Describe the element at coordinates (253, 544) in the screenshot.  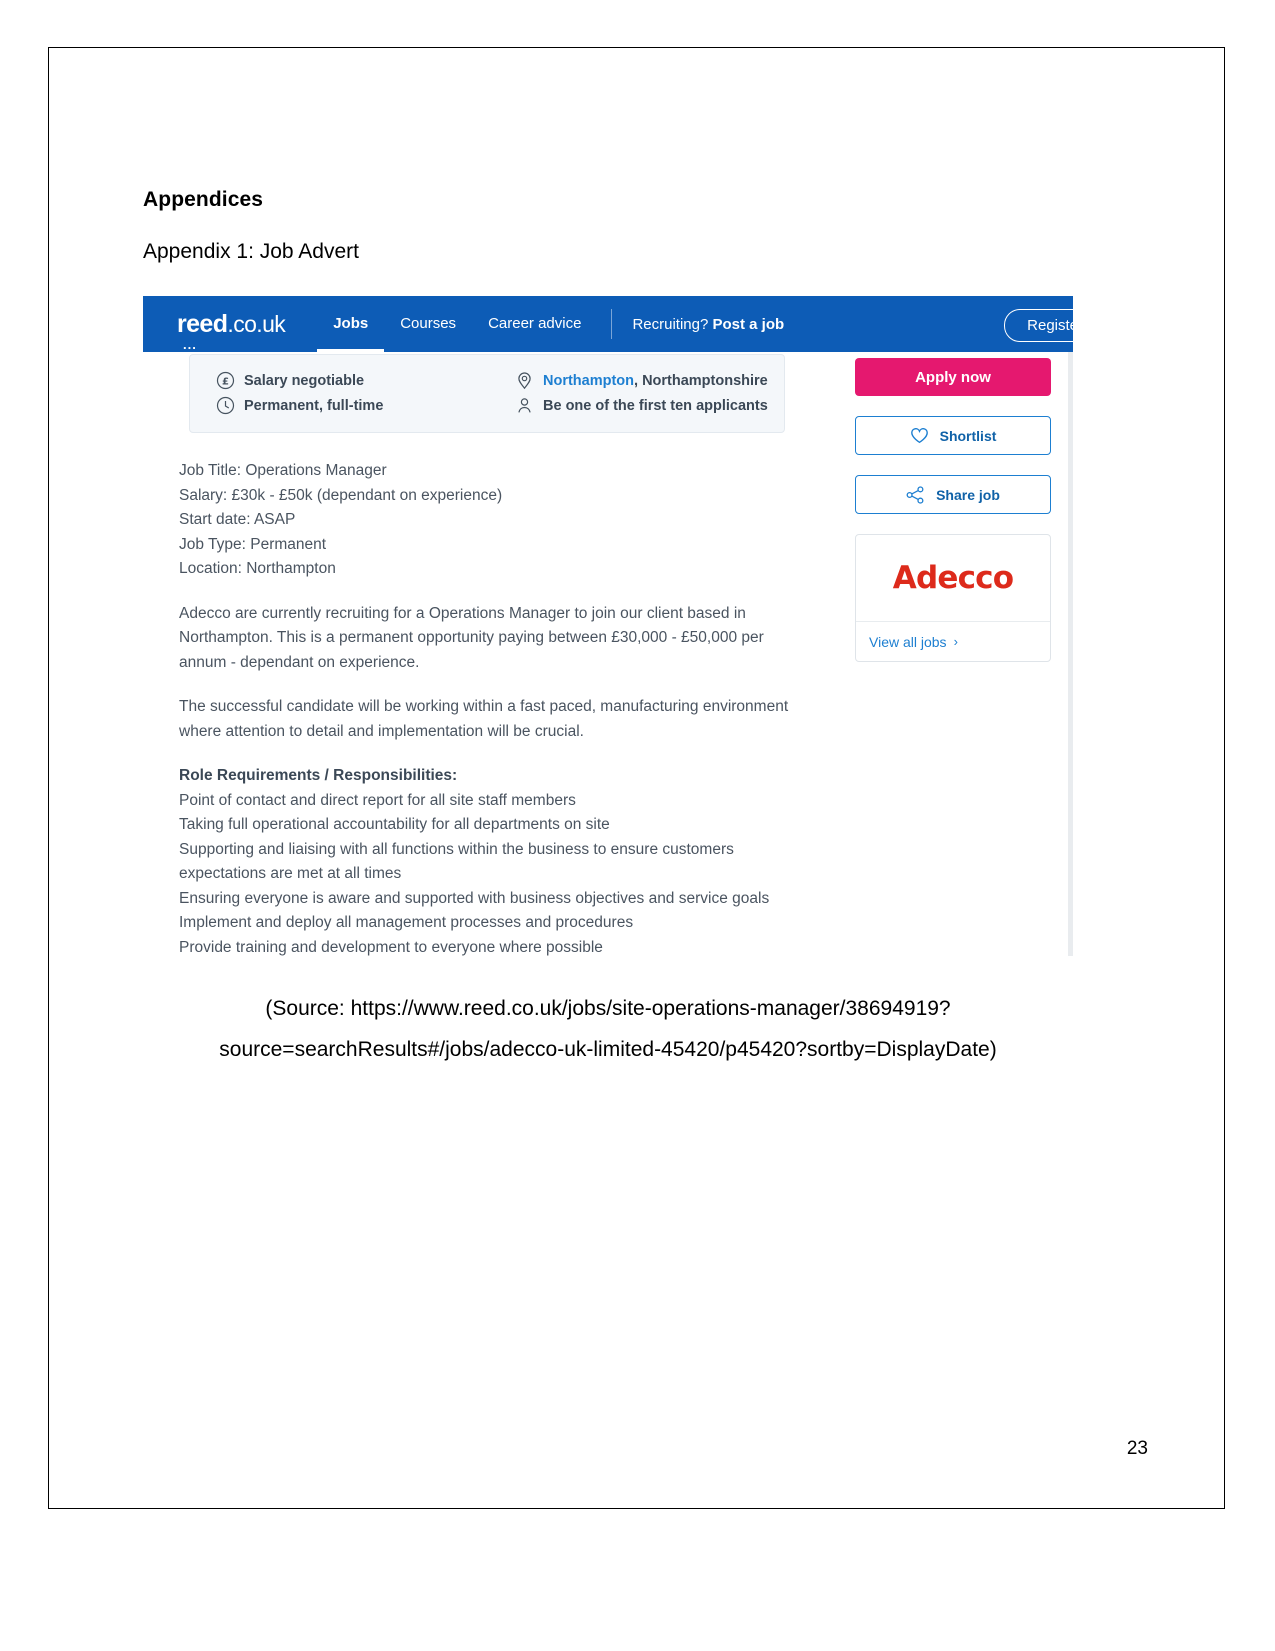
I see `job-detail-line: Job Type: Permanent` at that location.